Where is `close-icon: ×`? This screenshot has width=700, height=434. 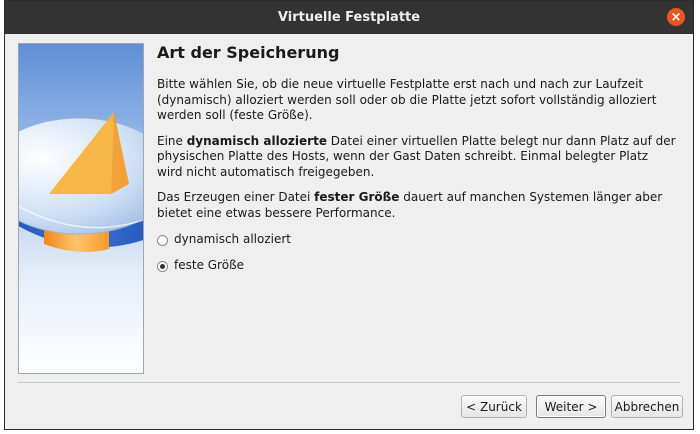 close-icon: × is located at coordinates (676, 17).